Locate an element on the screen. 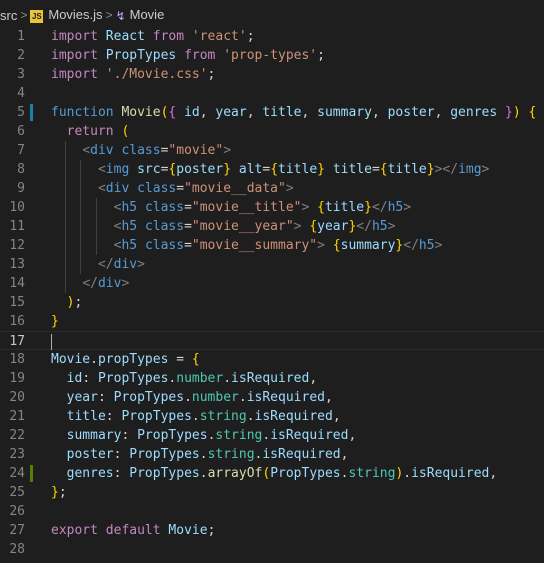 The image size is (544, 563). code-line: 7 <div class="movie"> is located at coordinates (272, 150).